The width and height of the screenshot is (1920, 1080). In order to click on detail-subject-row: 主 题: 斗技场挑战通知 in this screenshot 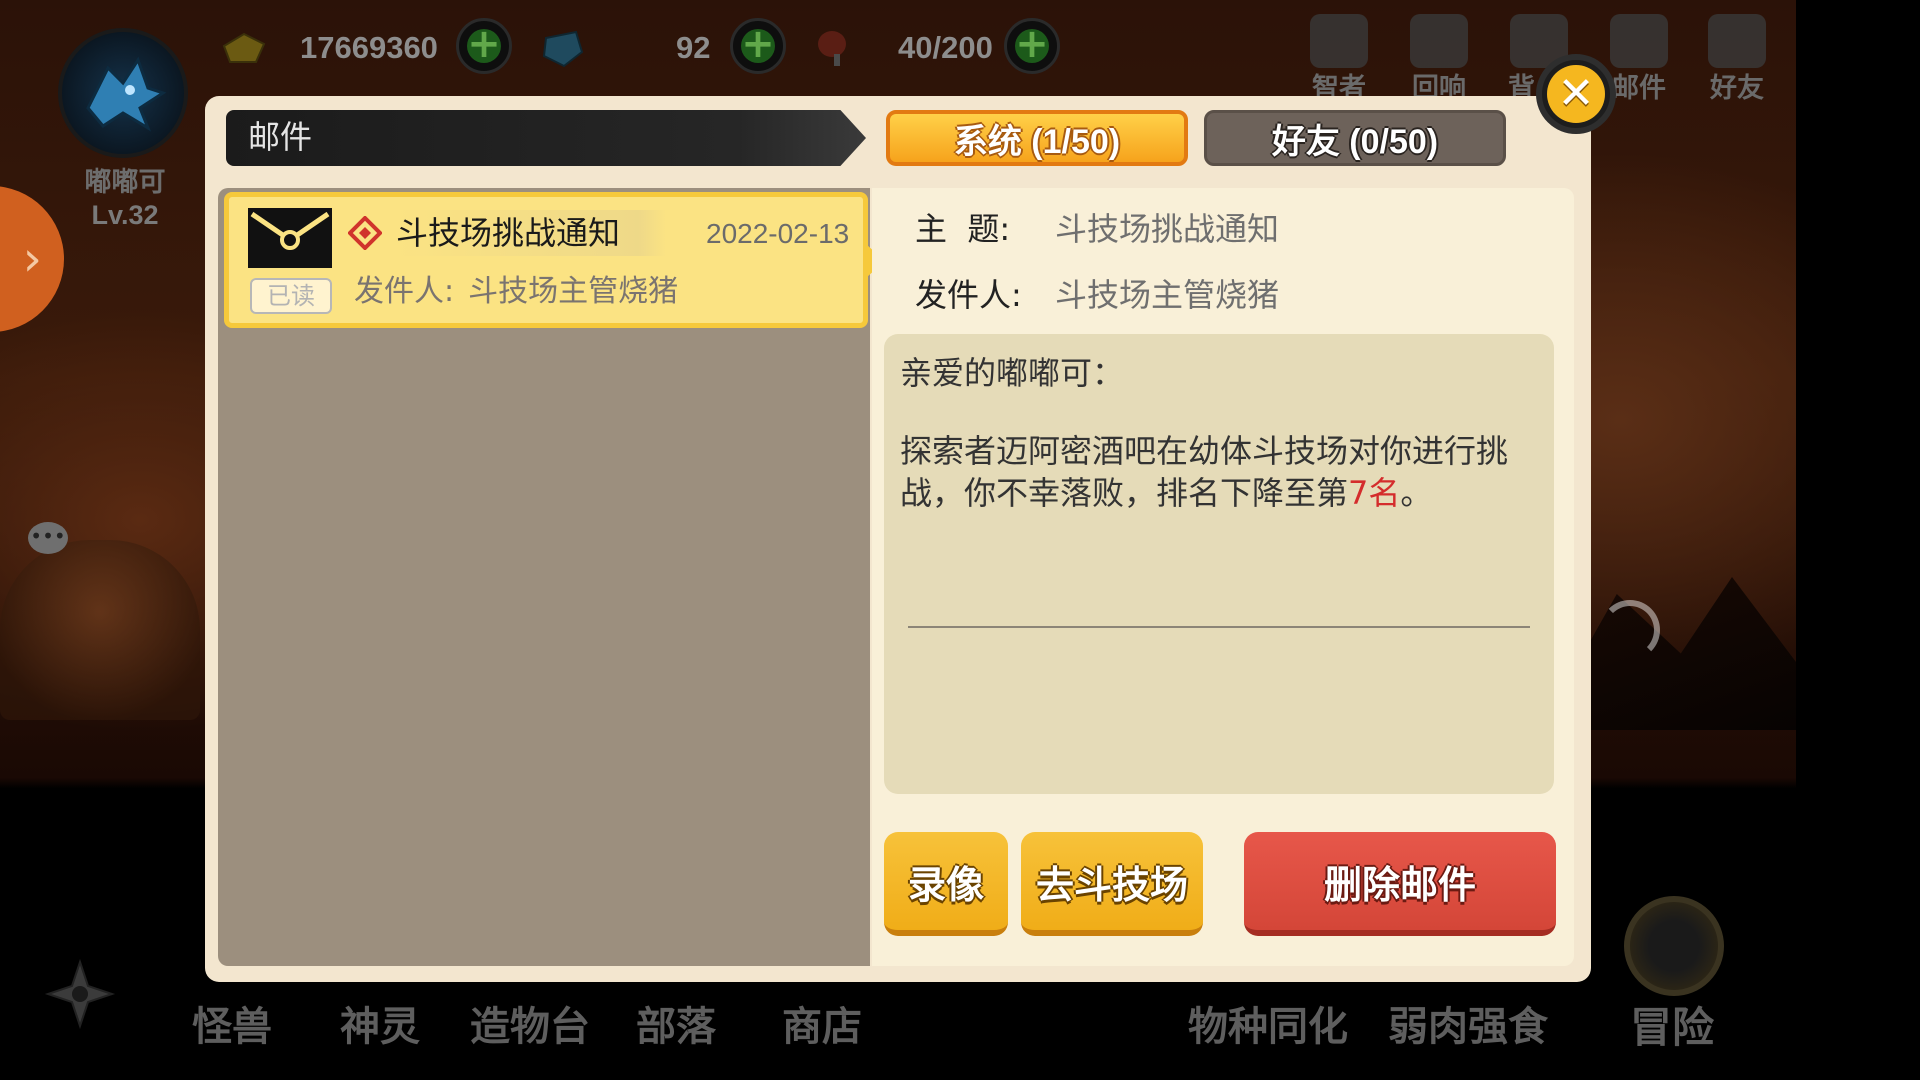, I will do `click(1097, 229)`.